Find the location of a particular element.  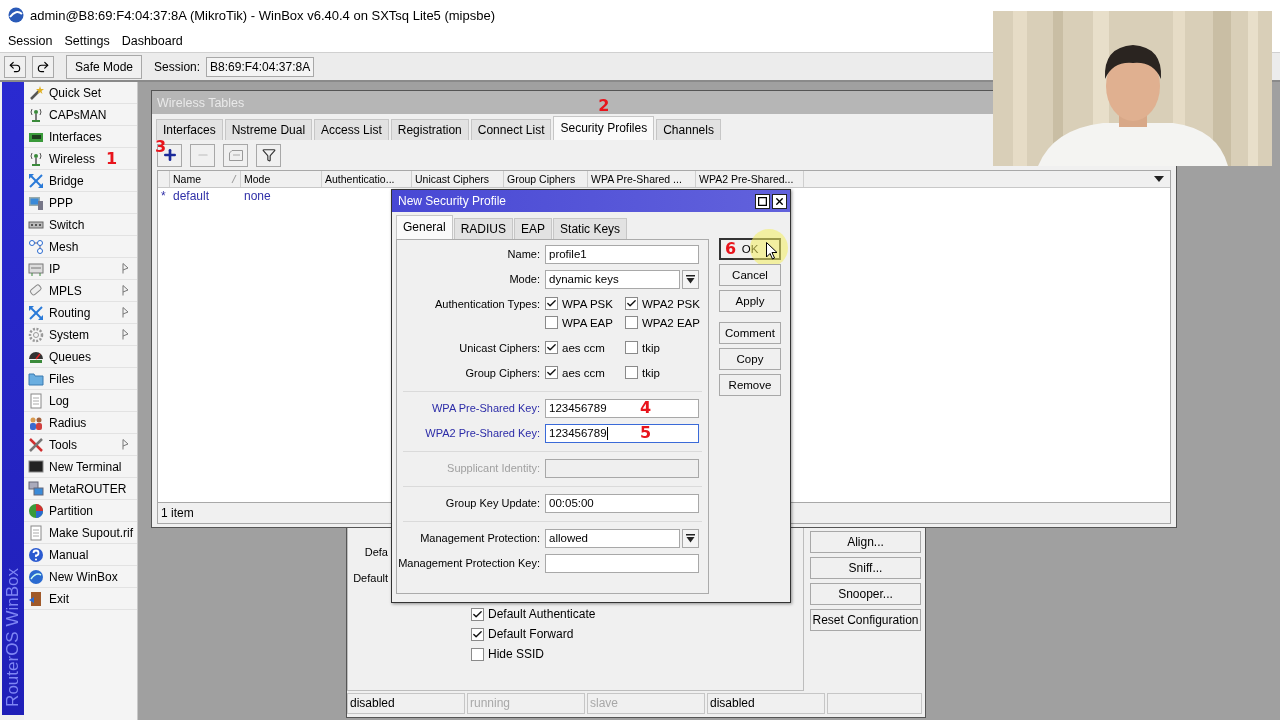

field-label: Supplicant Identity: is located at coordinates (493, 468).